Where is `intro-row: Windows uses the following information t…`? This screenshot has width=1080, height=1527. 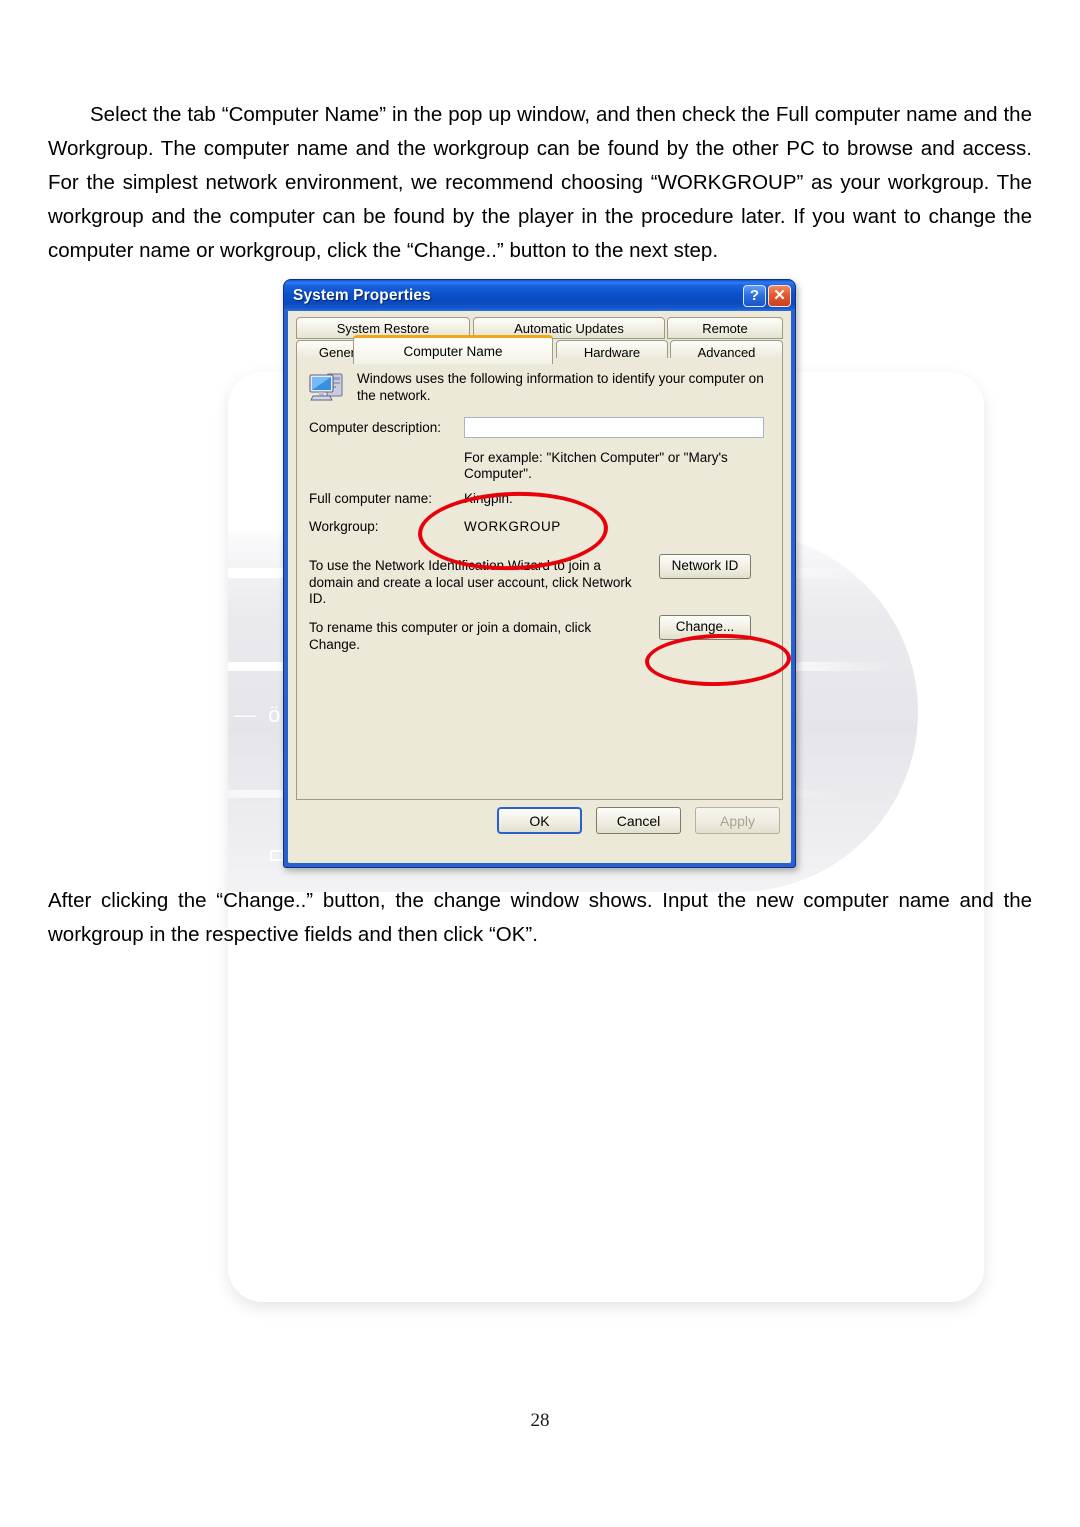
intro-row: Windows uses the following information t… is located at coordinates (538, 388).